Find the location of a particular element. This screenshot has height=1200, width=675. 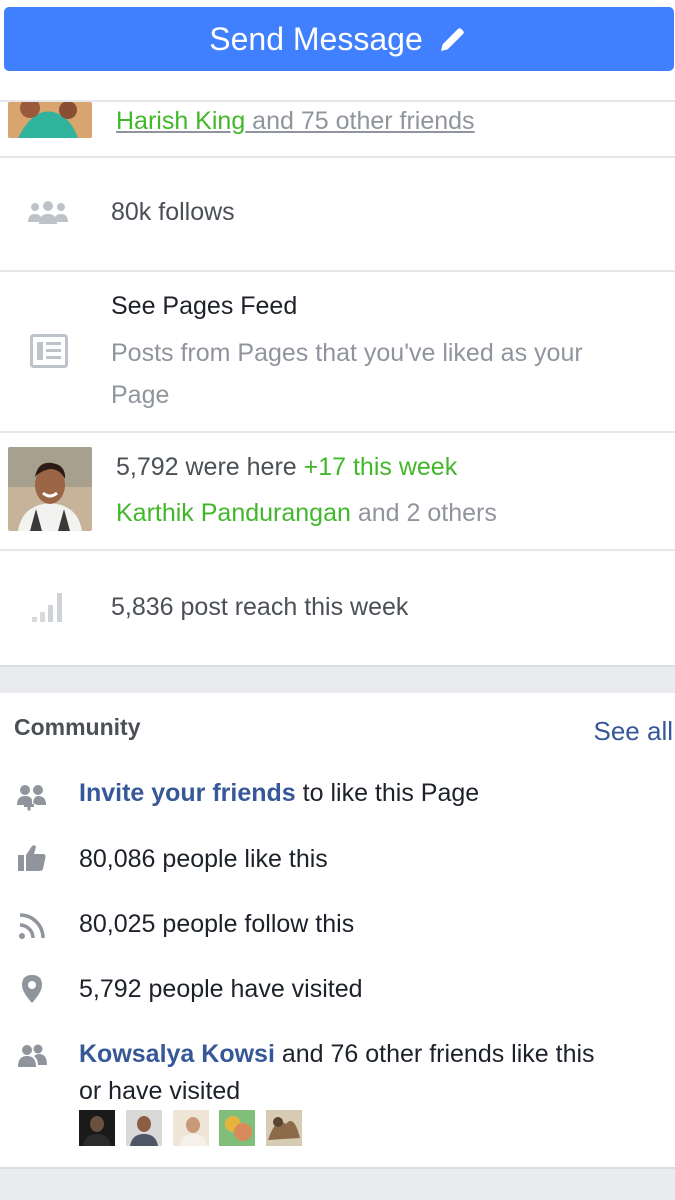

checkins-count: 5,792 were here +17 this week is located at coordinates (286, 467).